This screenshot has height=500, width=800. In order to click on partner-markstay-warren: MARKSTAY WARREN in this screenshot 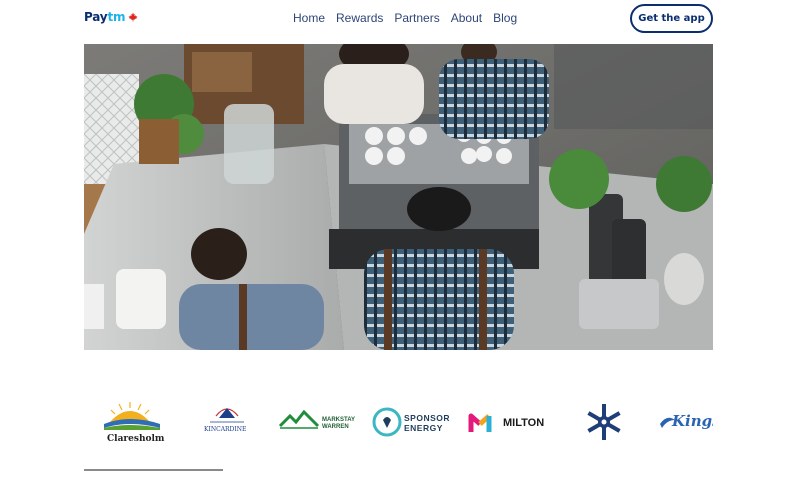, I will do `click(324, 423)`.